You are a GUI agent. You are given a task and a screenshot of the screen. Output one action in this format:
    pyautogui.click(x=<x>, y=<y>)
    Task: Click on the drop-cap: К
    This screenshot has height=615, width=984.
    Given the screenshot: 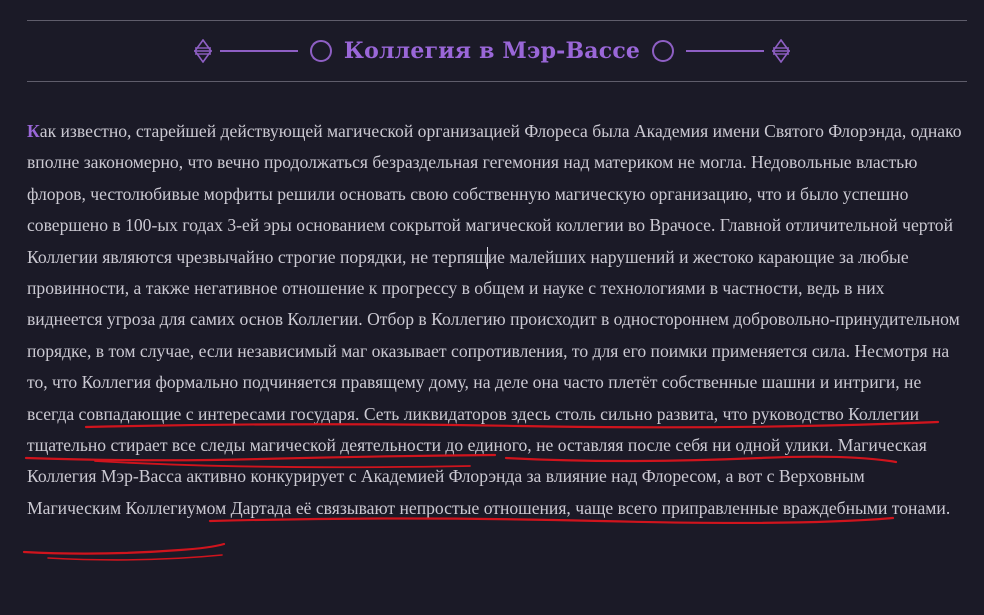 What is the action you would take?
    pyautogui.click(x=33, y=131)
    